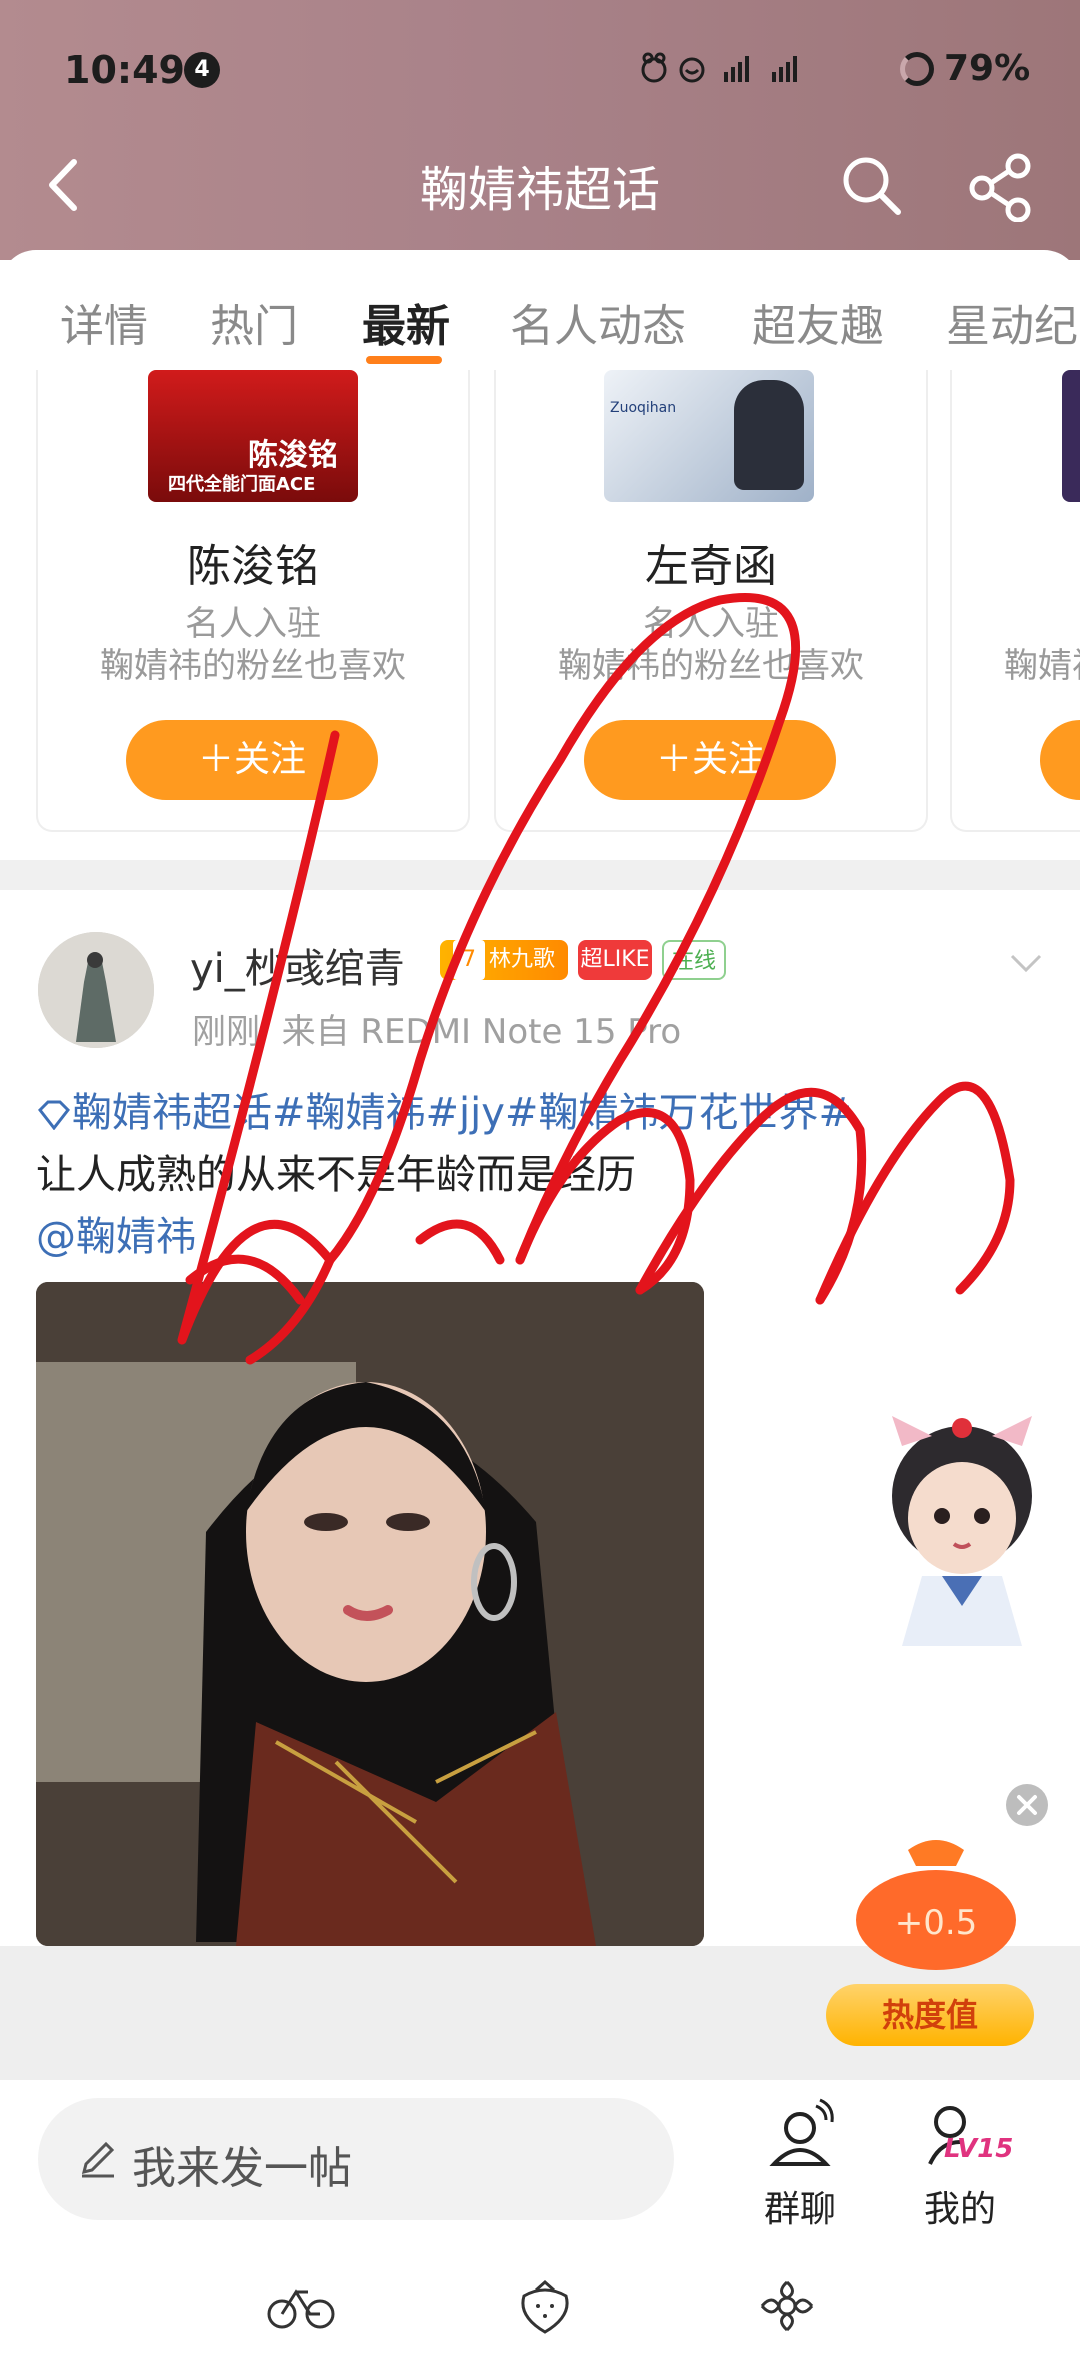  What do you see at coordinates (1015, 601) in the screenshot?
I see `recommend-card: 鞠婧祎` at bounding box center [1015, 601].